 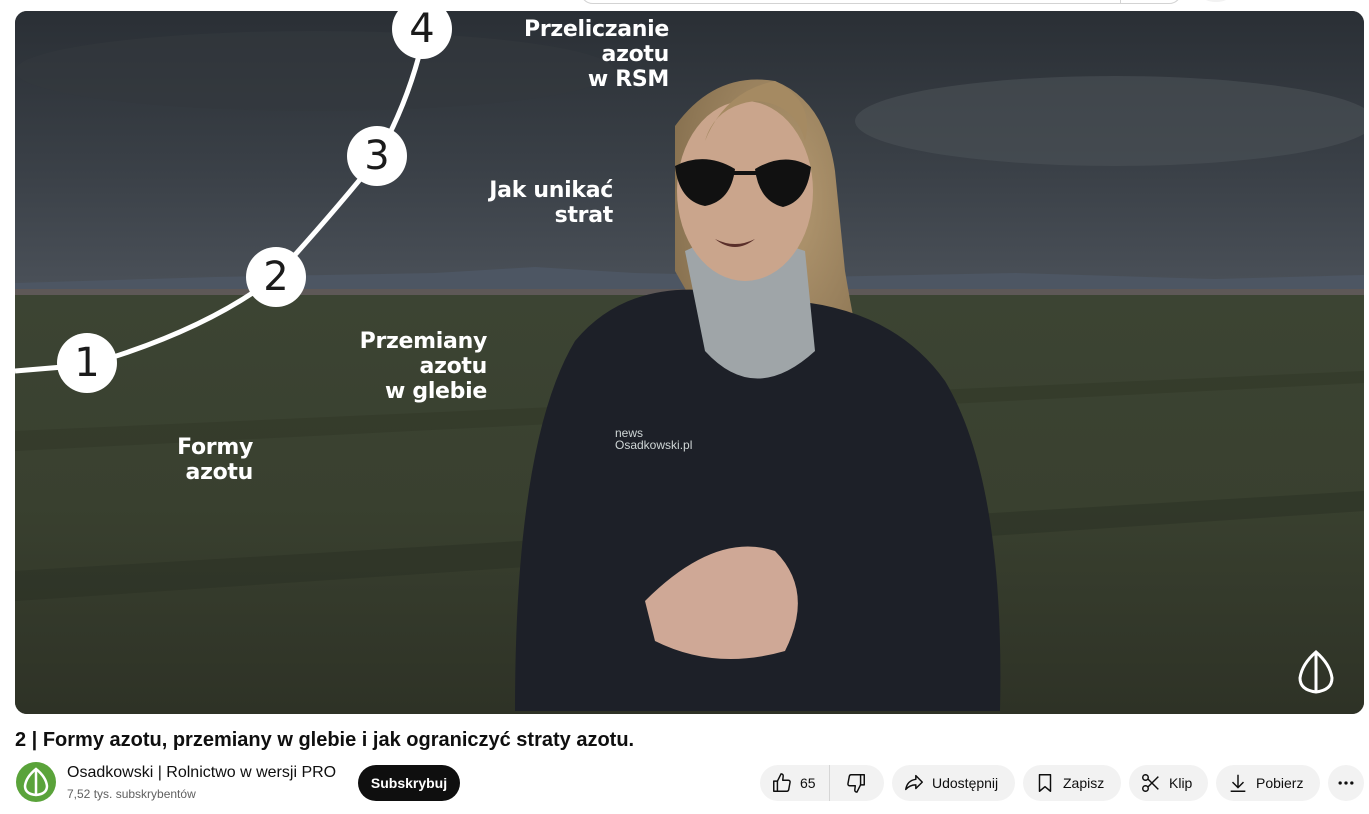 I want to click on step-1-label-line2: azotu, so click(x=219, y=472).